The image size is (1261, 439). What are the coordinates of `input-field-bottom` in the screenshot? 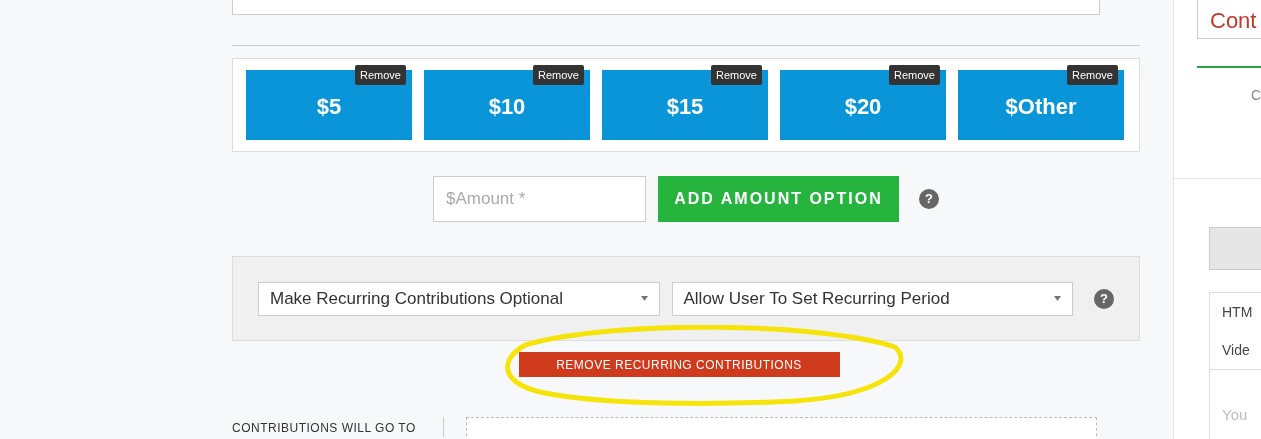 It's located at (666, 7).